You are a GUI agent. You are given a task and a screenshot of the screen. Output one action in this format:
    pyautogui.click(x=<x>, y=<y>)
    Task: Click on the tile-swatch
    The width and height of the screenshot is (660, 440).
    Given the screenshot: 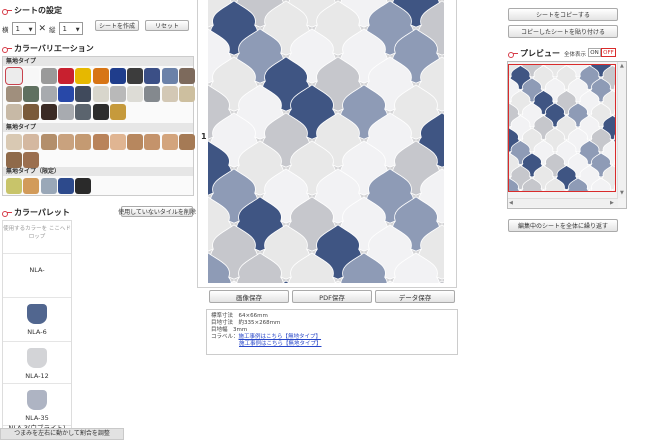 What is the action you would take?
    pyautogui.click(x=37, y=358)
    